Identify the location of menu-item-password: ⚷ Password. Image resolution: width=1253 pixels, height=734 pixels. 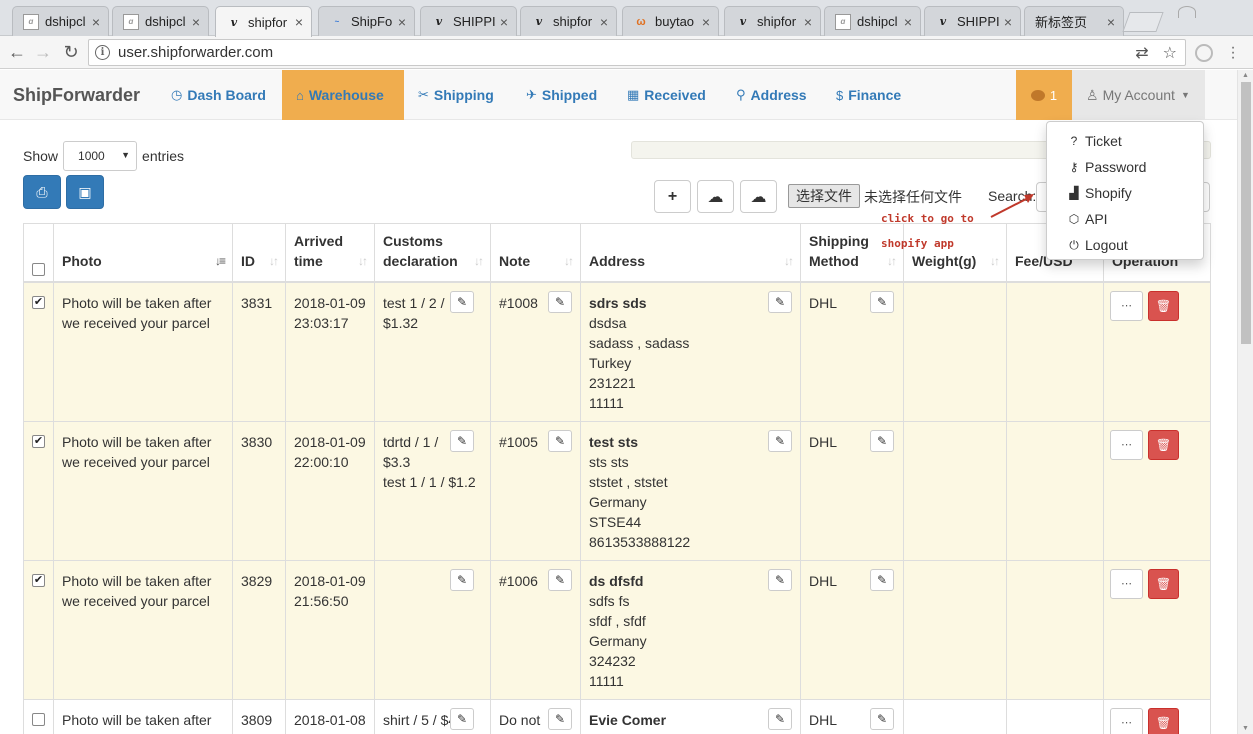
(1125, 167).